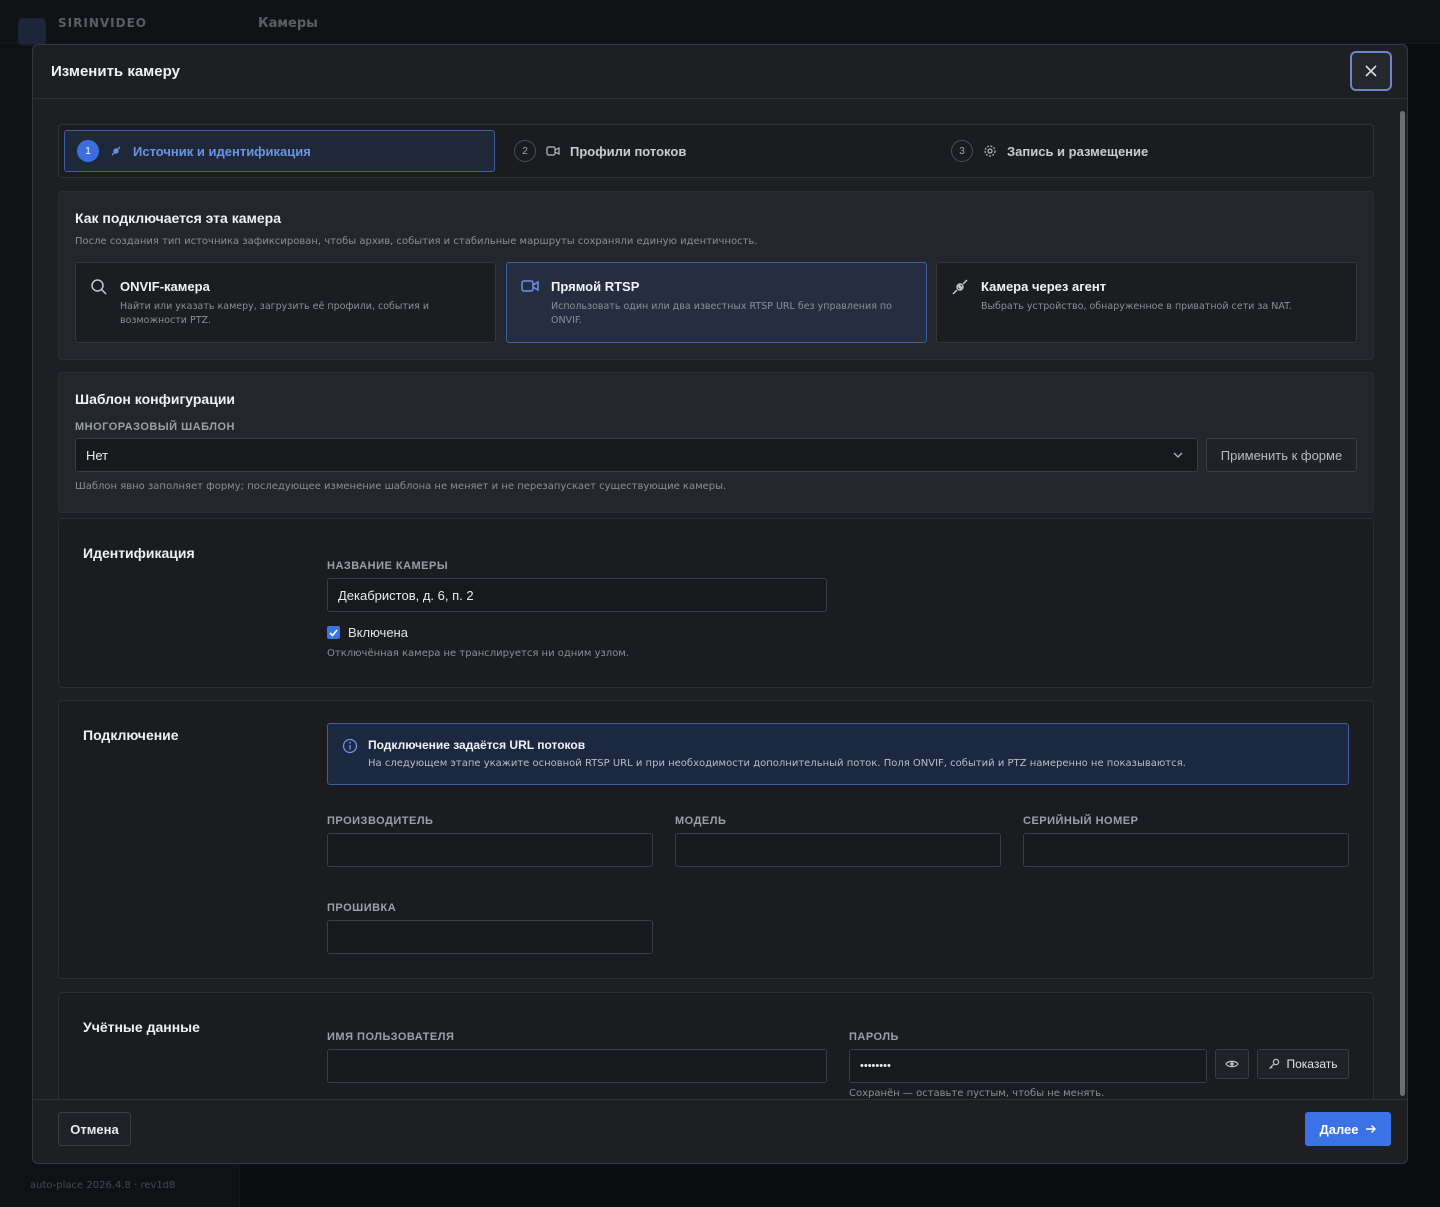 Image resolution: width=1440 pixels, height=1207 pixels. What do you see at coordinates (288, 23) in the screenshot?
I see `background-page-title: Камеры` at bounding box center [288, 23].